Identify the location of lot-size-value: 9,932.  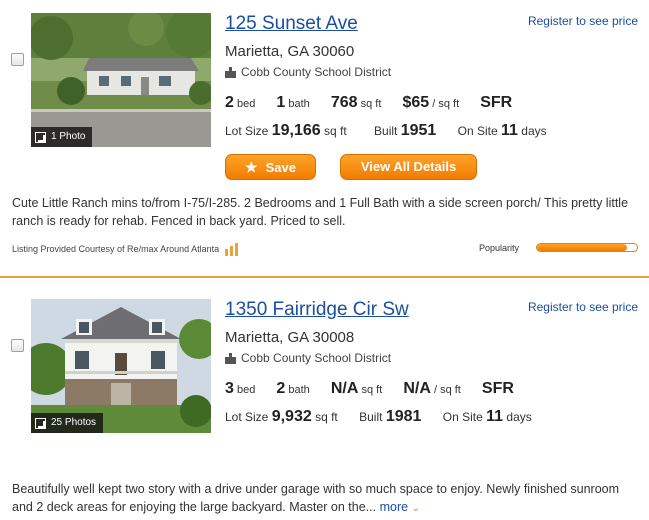
(291, 416).